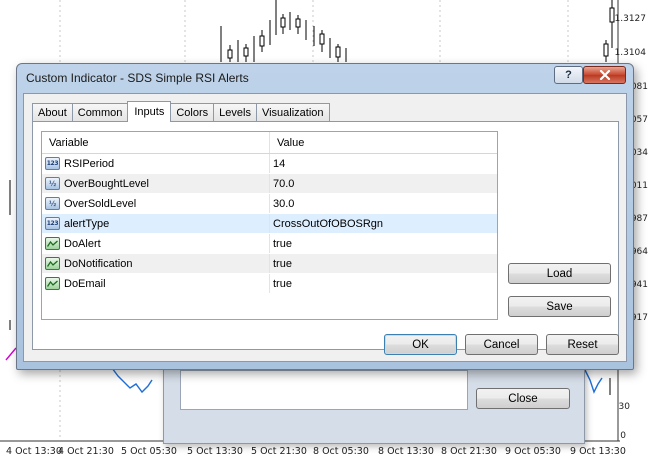  Describe the element at coordinates (156, 223) in the screenshot. I see `variable-cell: 123 alertType` at that location.